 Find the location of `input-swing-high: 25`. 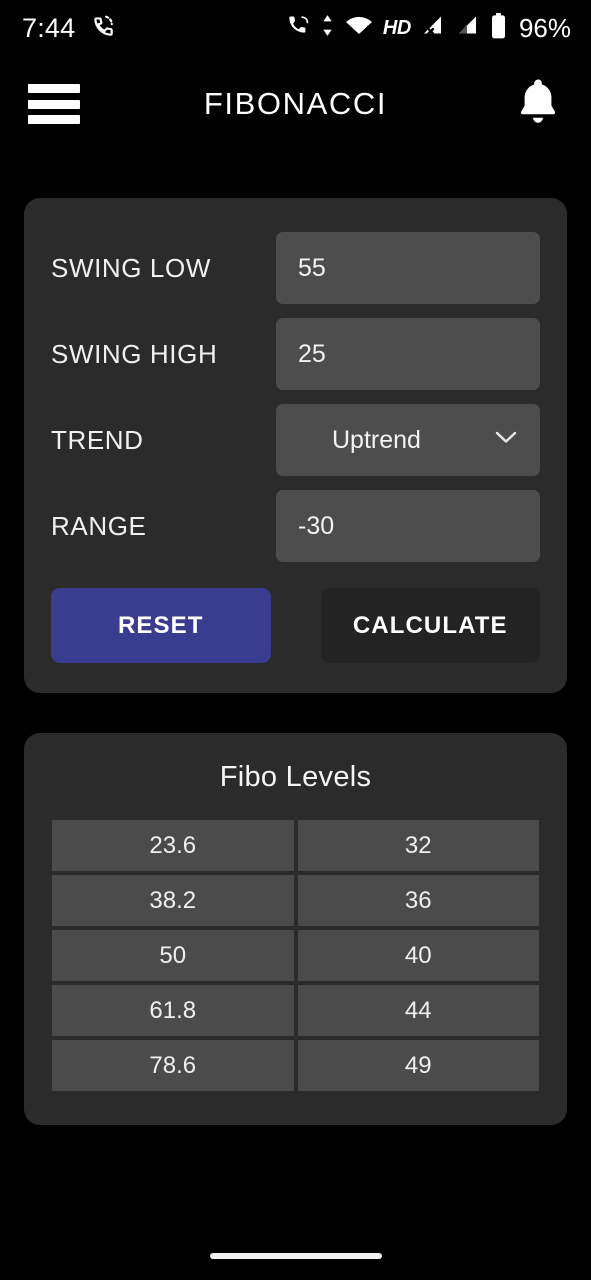

input-swing-high: 25 is located at coordinates (408, 354).